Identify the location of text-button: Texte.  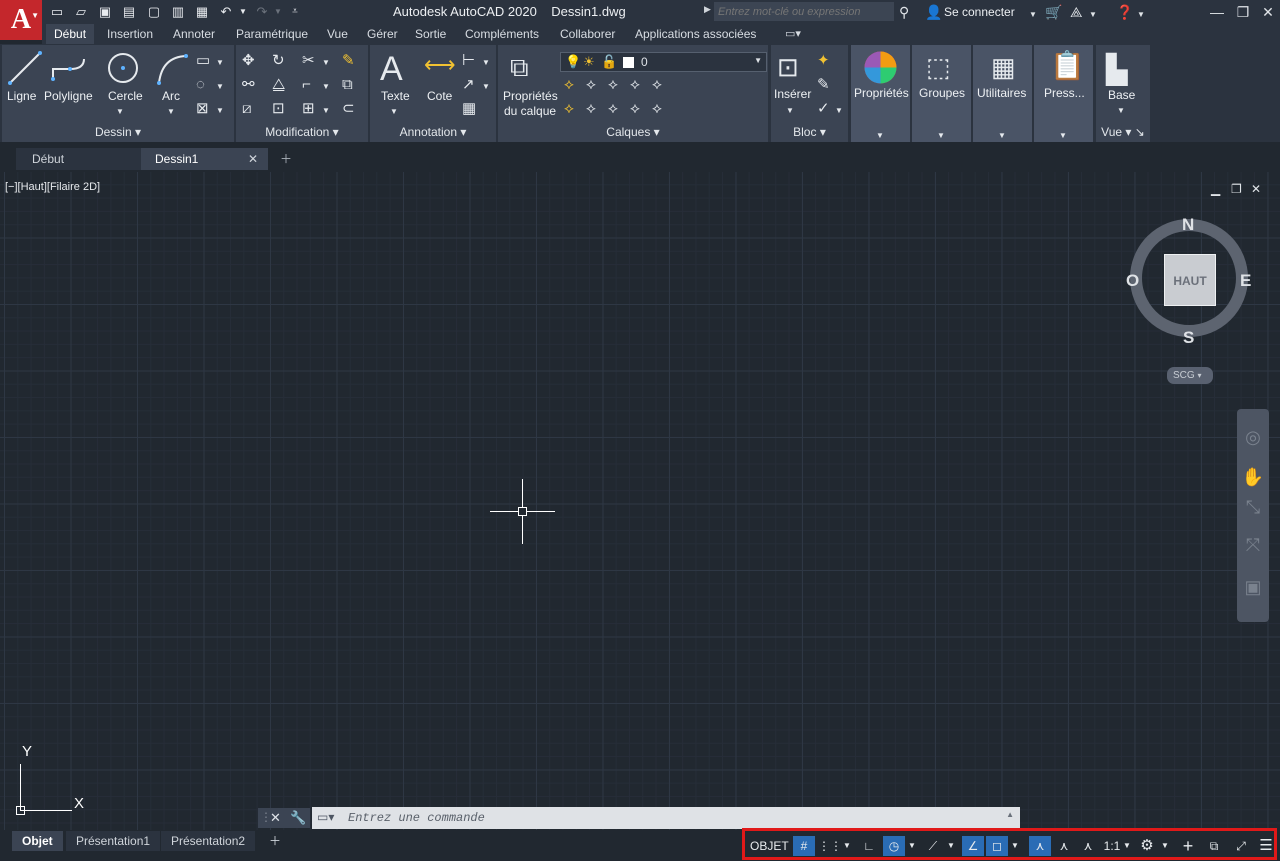
(395, 96).